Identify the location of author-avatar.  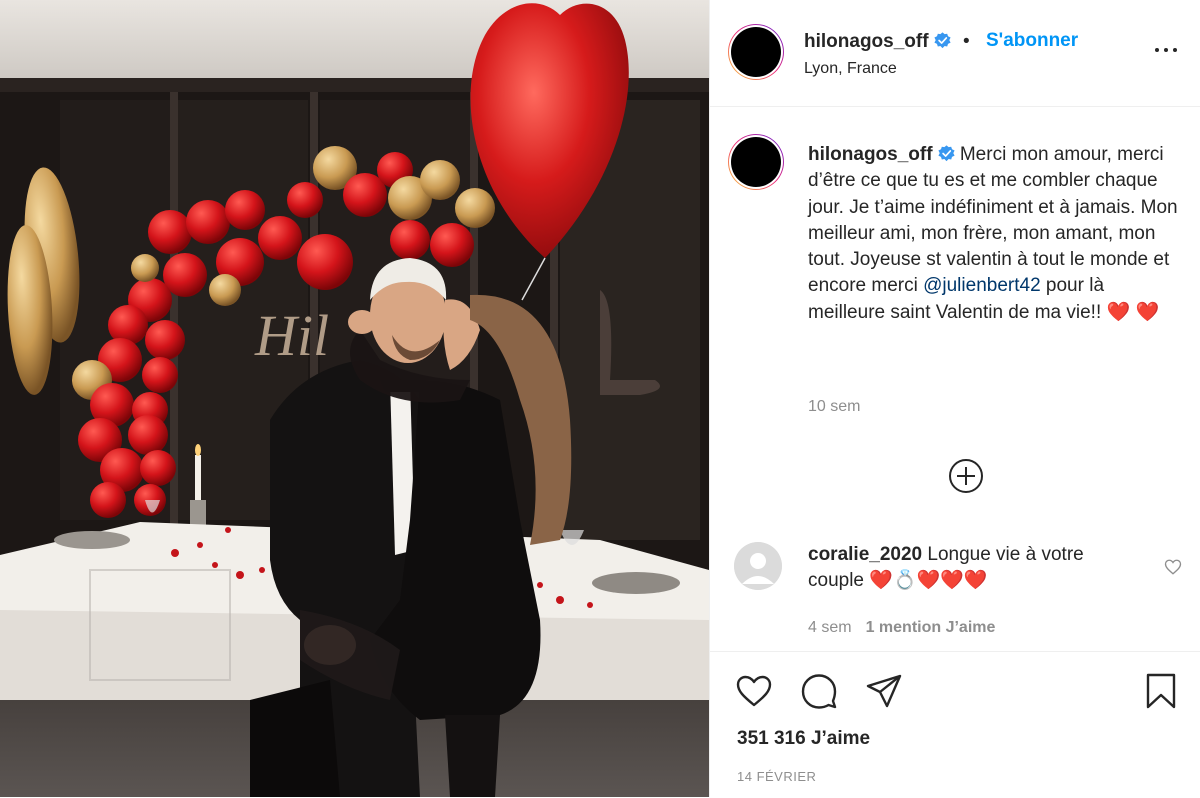
(756, 52).